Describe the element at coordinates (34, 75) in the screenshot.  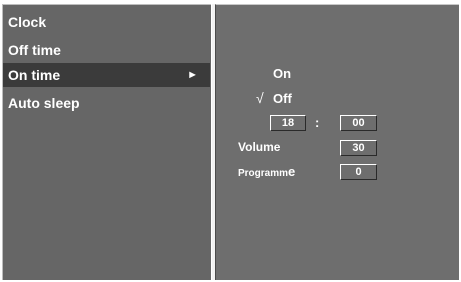
I see `menu-item-label: On time` at that location.